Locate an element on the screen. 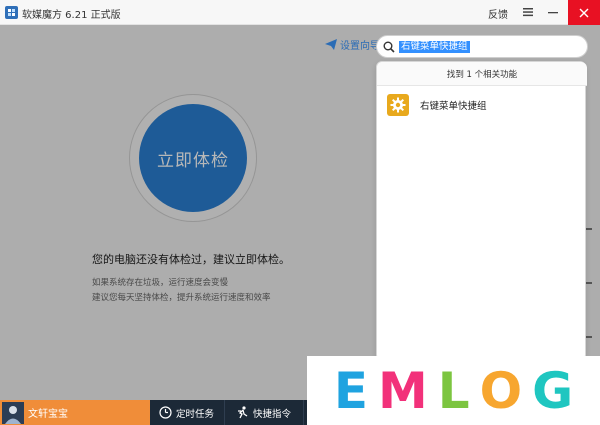  setup-wizard-link: 设置向导 is located at coordinates (352, 44).